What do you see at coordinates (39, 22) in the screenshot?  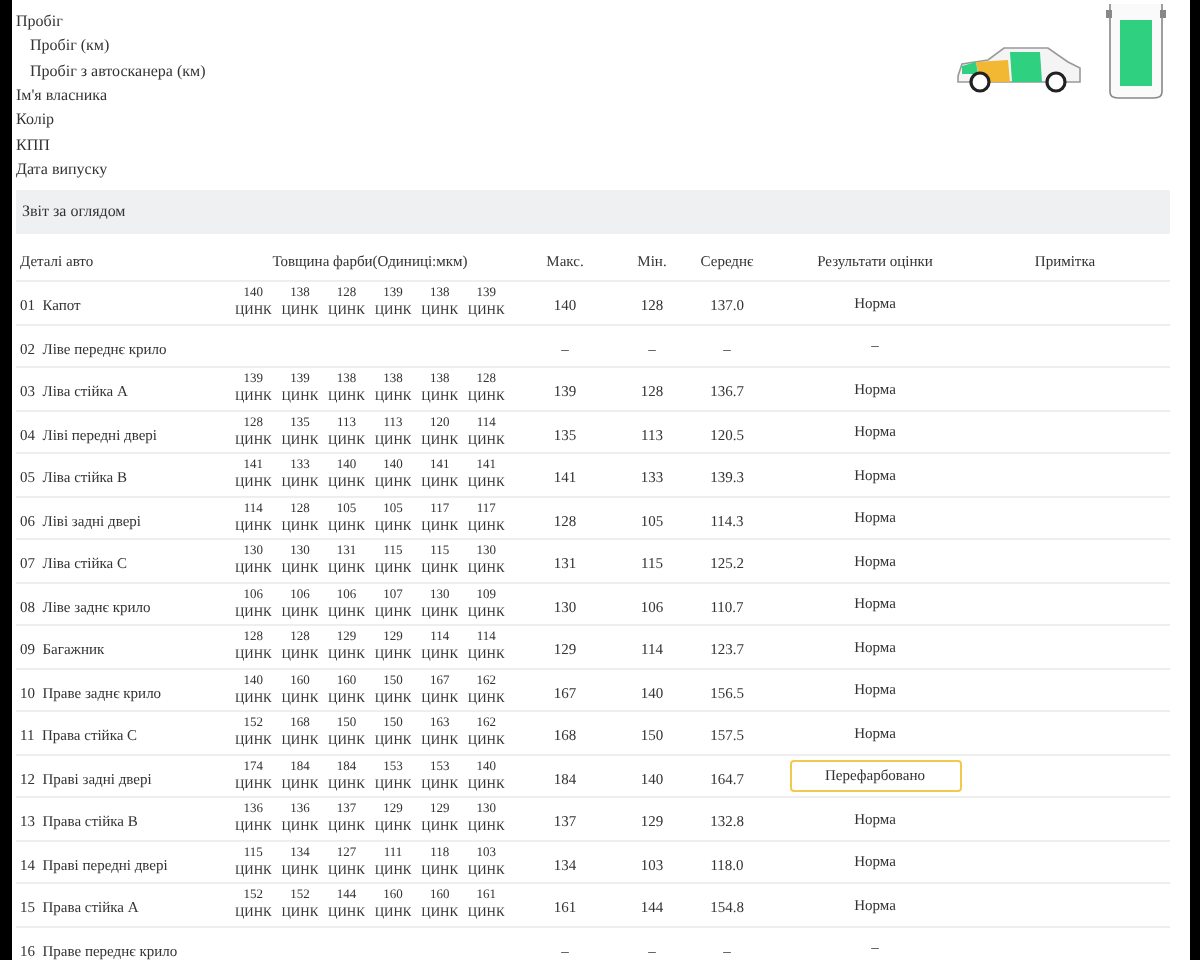 I see `info-label: Пробіг` at bounding box center [39, 22].